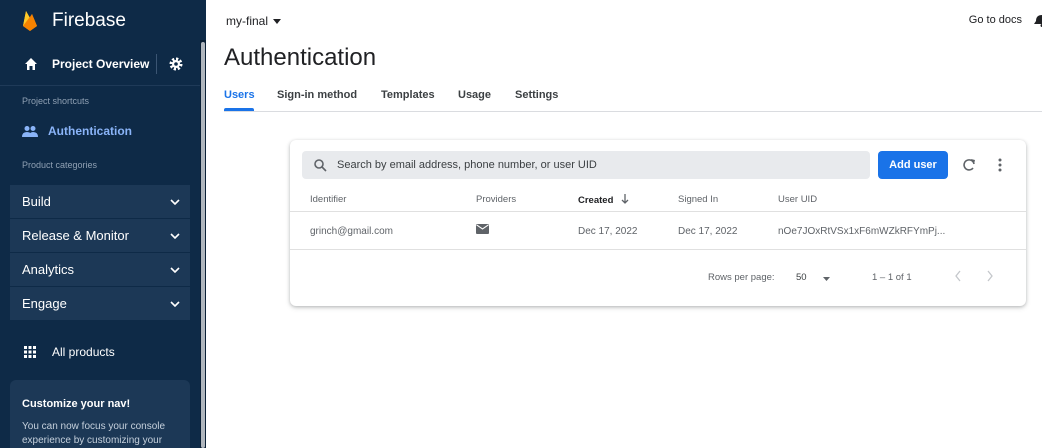 Image resolution: width=1042 pixels, height=448 pixels. I want to click on sidebar-item-authentication: Authentication, so click(100, 131).